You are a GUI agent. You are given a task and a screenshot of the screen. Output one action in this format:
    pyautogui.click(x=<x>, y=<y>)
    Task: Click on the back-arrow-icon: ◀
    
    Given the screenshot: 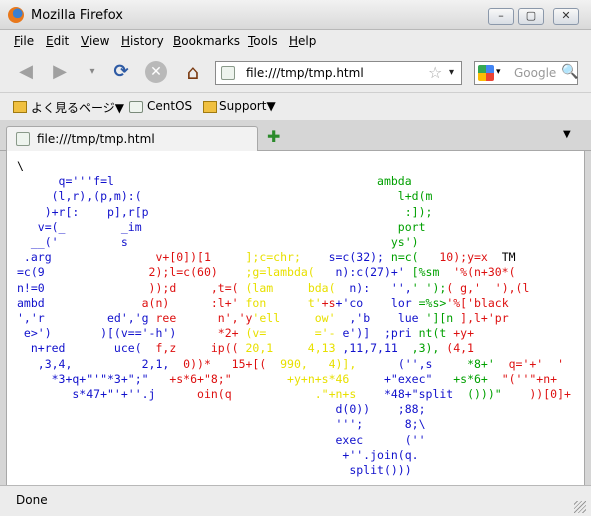 What is the action you would take?
    pyautogui.click(x=26, y=72)
    